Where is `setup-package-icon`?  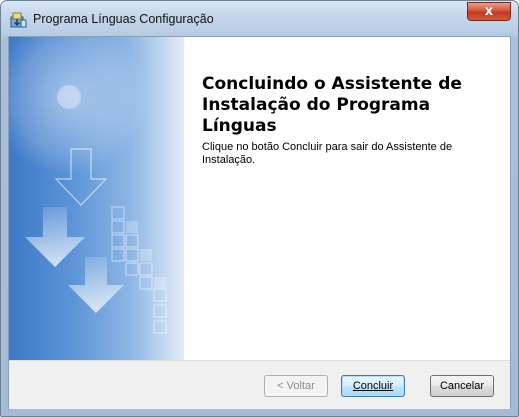 setup-package-icon is located at coordinates (18, 20).